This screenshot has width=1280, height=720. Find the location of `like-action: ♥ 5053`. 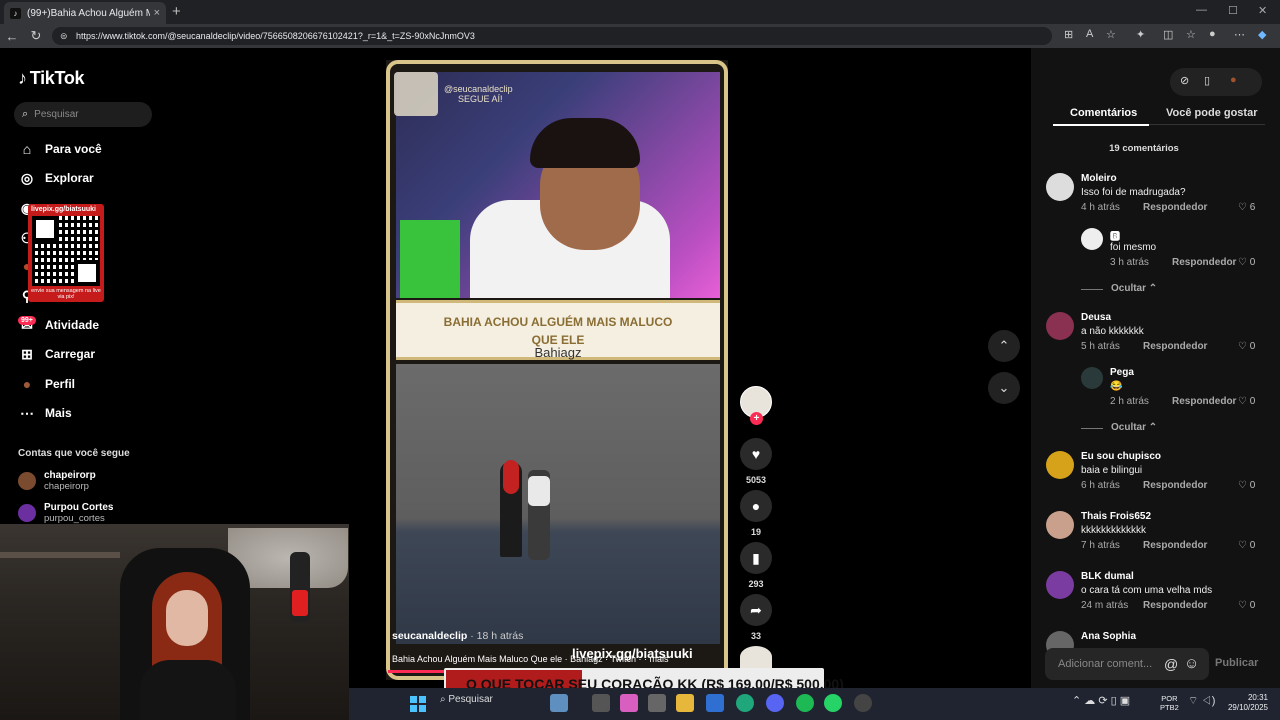

like-action: ♥ 5053 is located at coordinates (756, 461).